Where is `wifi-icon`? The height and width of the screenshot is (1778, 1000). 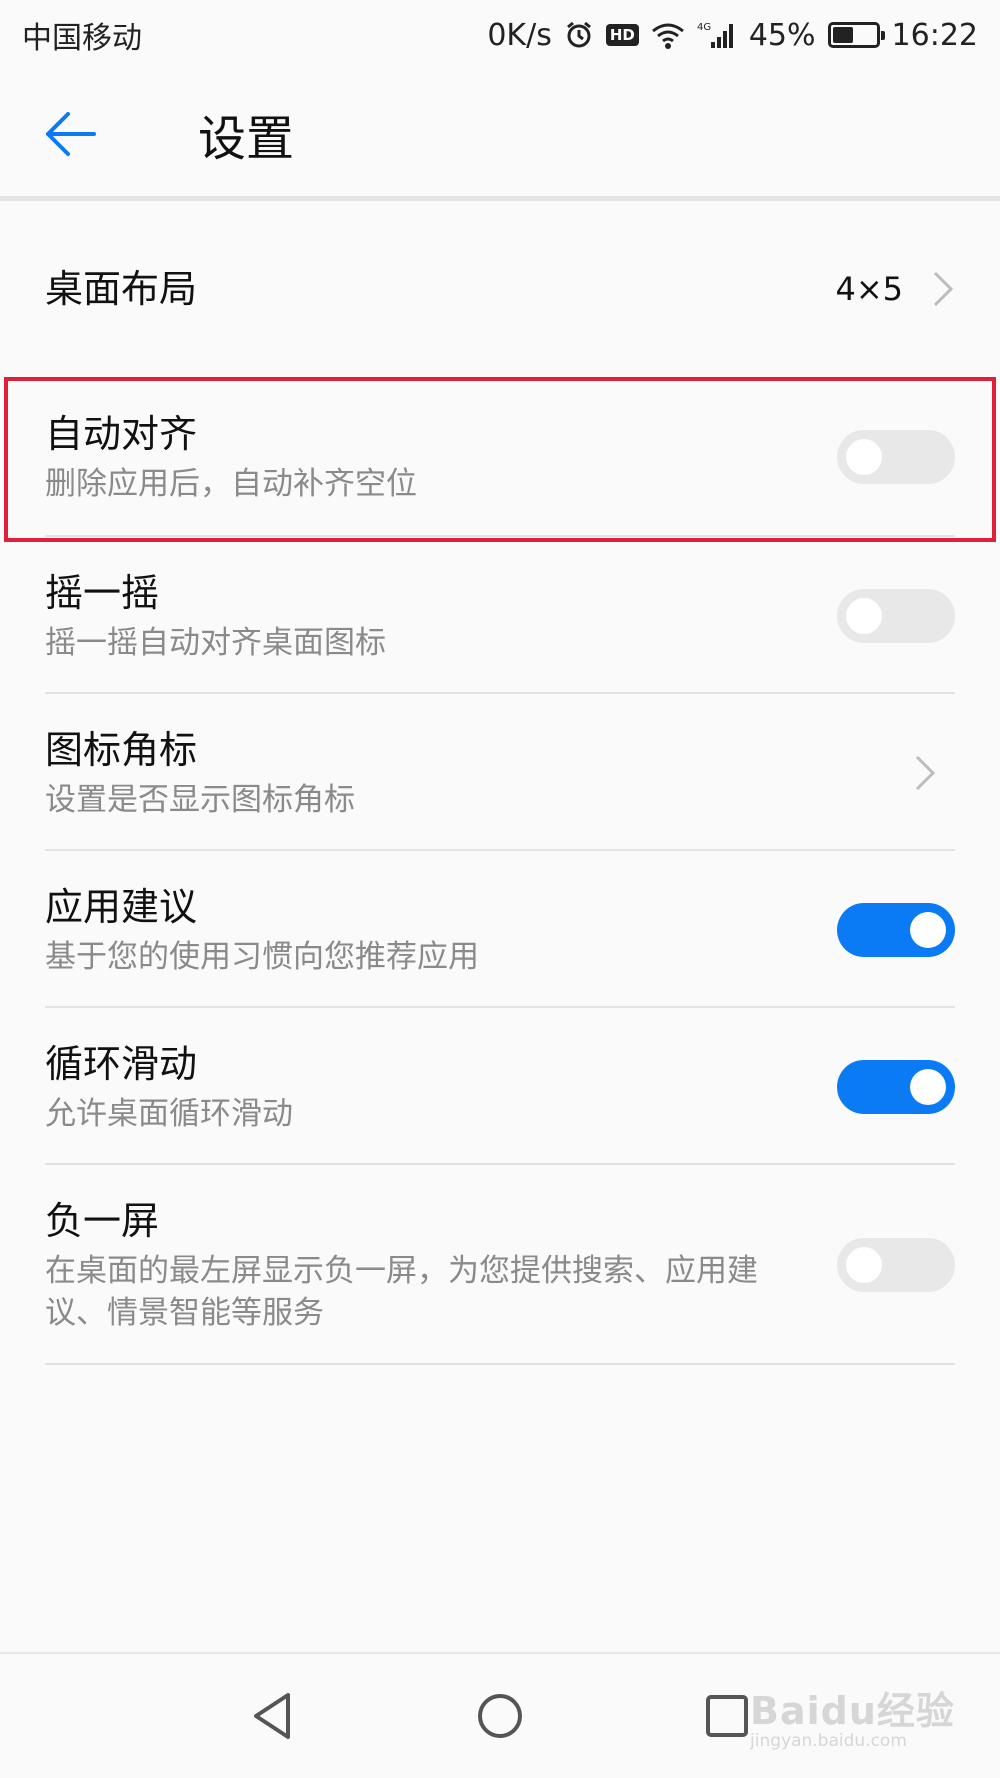 wifi-icon is located at coordinates (668, 35).